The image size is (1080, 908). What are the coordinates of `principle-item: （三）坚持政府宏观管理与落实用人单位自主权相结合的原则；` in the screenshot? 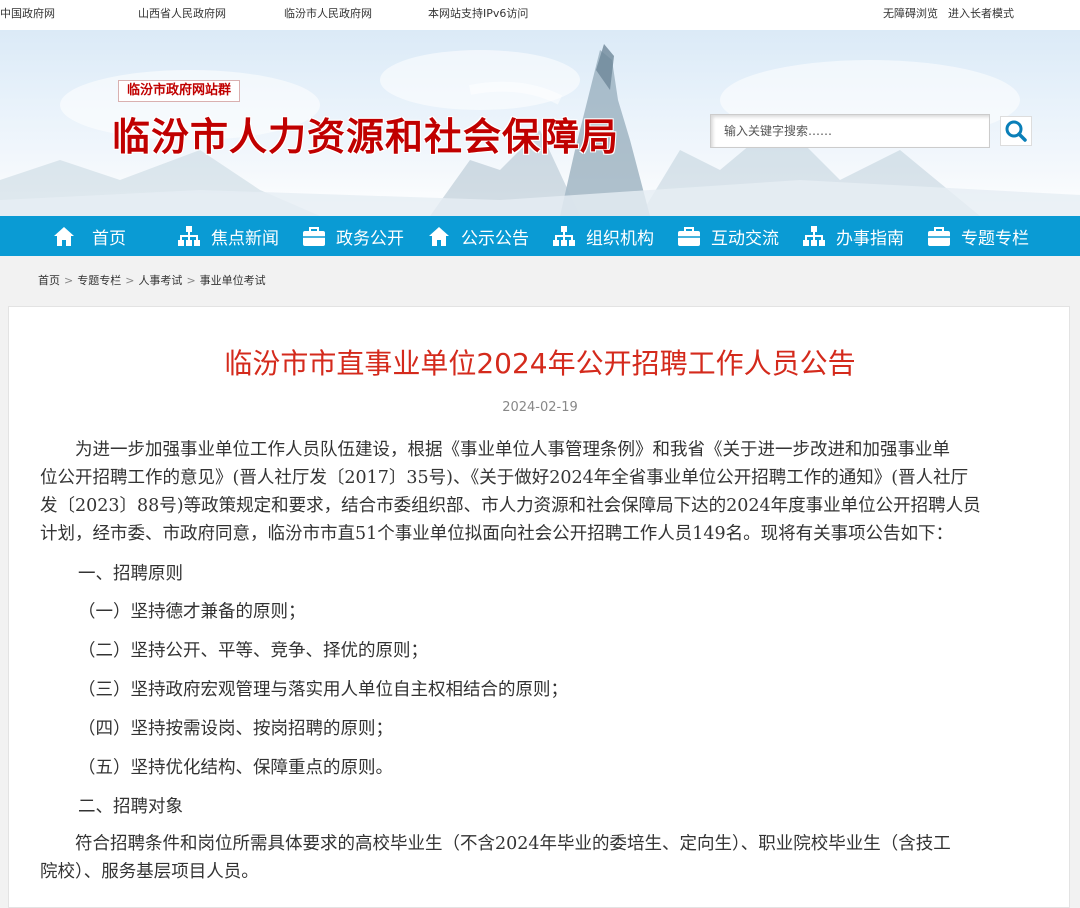 It's located at (323, 690).